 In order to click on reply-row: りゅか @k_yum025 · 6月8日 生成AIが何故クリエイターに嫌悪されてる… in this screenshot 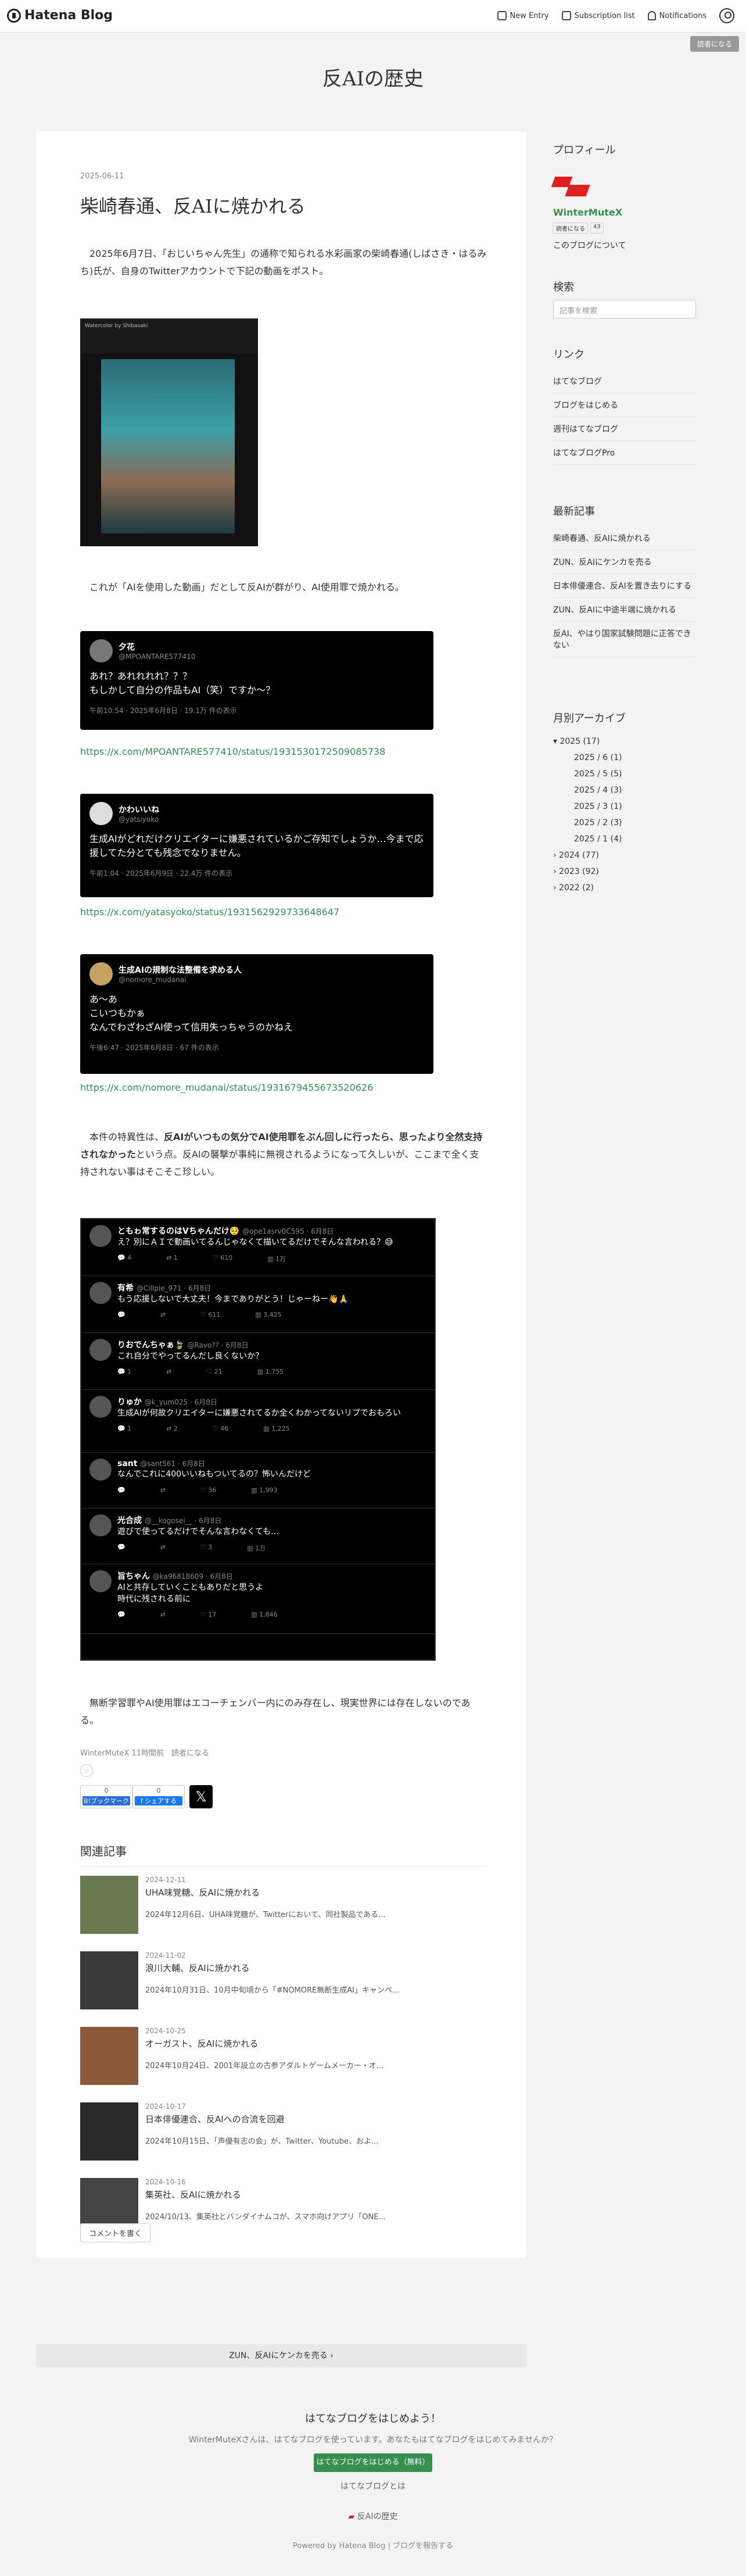, I will do `click(257, 1407)`.